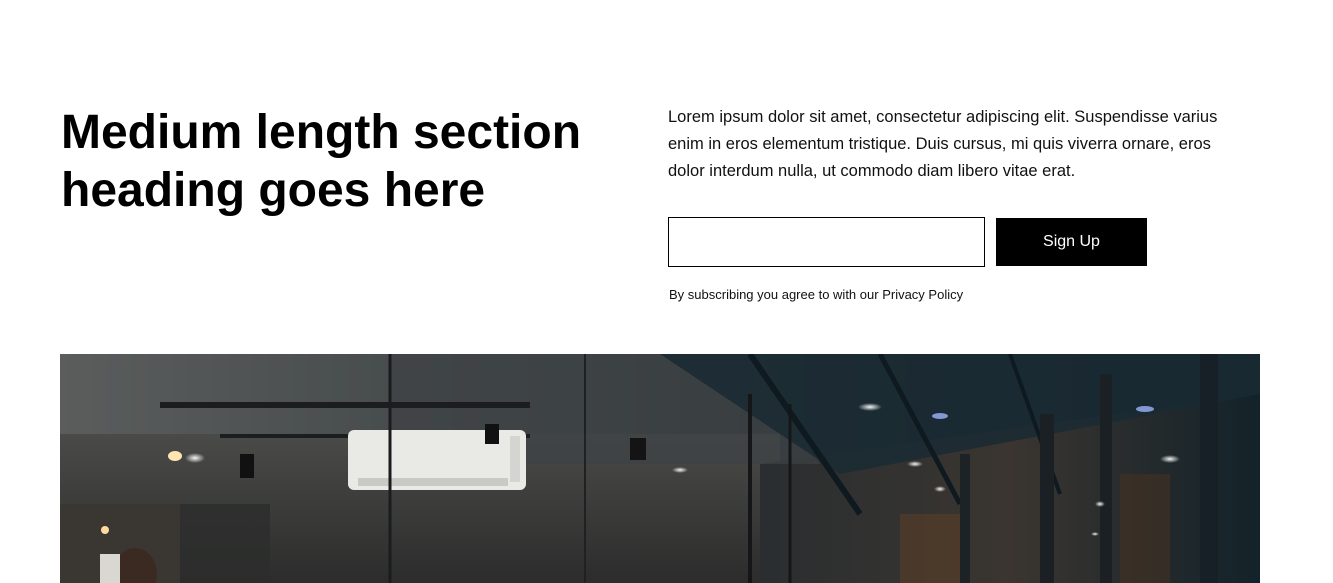 The width and height of the screenshot is (1333, 583). I want to click on section-heading: Medium length section heading goes here, so click(321, 161).